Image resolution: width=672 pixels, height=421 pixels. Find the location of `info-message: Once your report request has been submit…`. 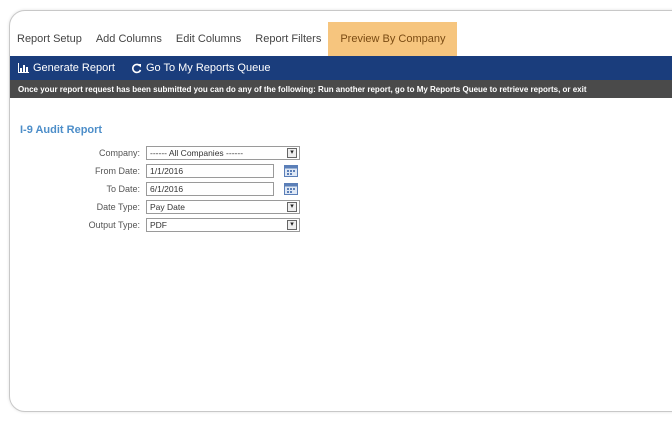

info-message: Once your report request has been submit… is located at coordinates (341, 89).